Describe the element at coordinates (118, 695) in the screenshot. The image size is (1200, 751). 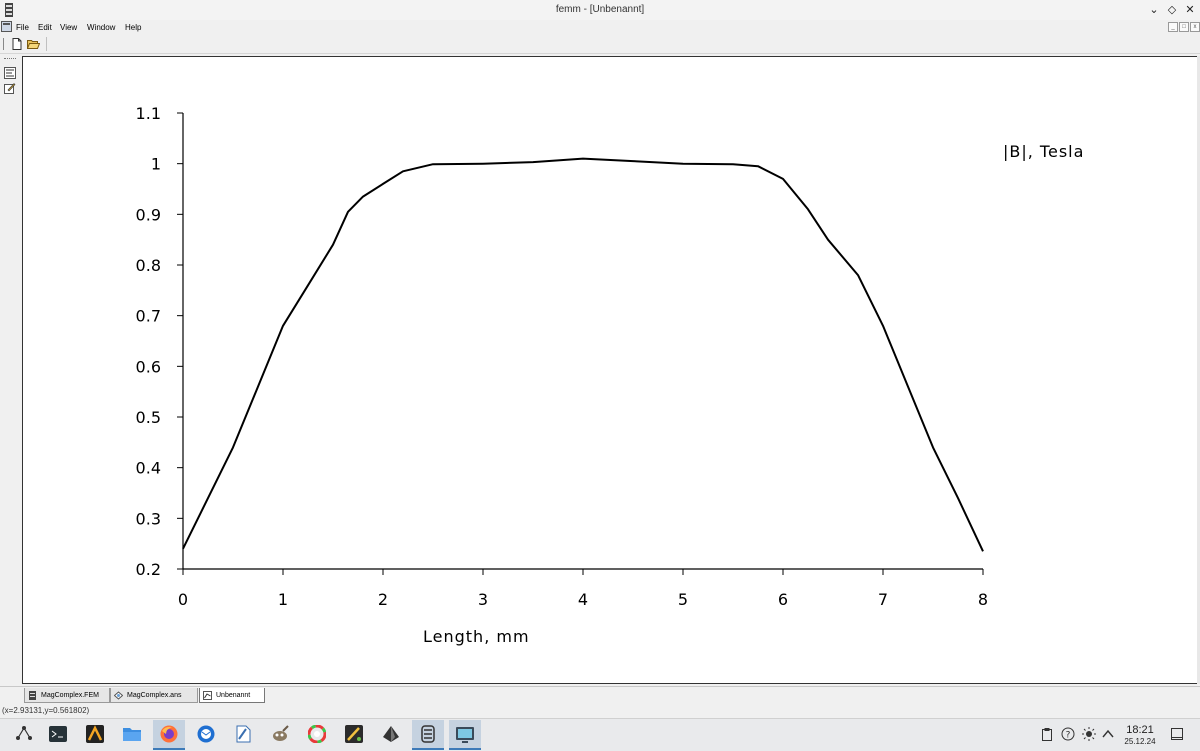
I see `solution-doc-icon` at that location.